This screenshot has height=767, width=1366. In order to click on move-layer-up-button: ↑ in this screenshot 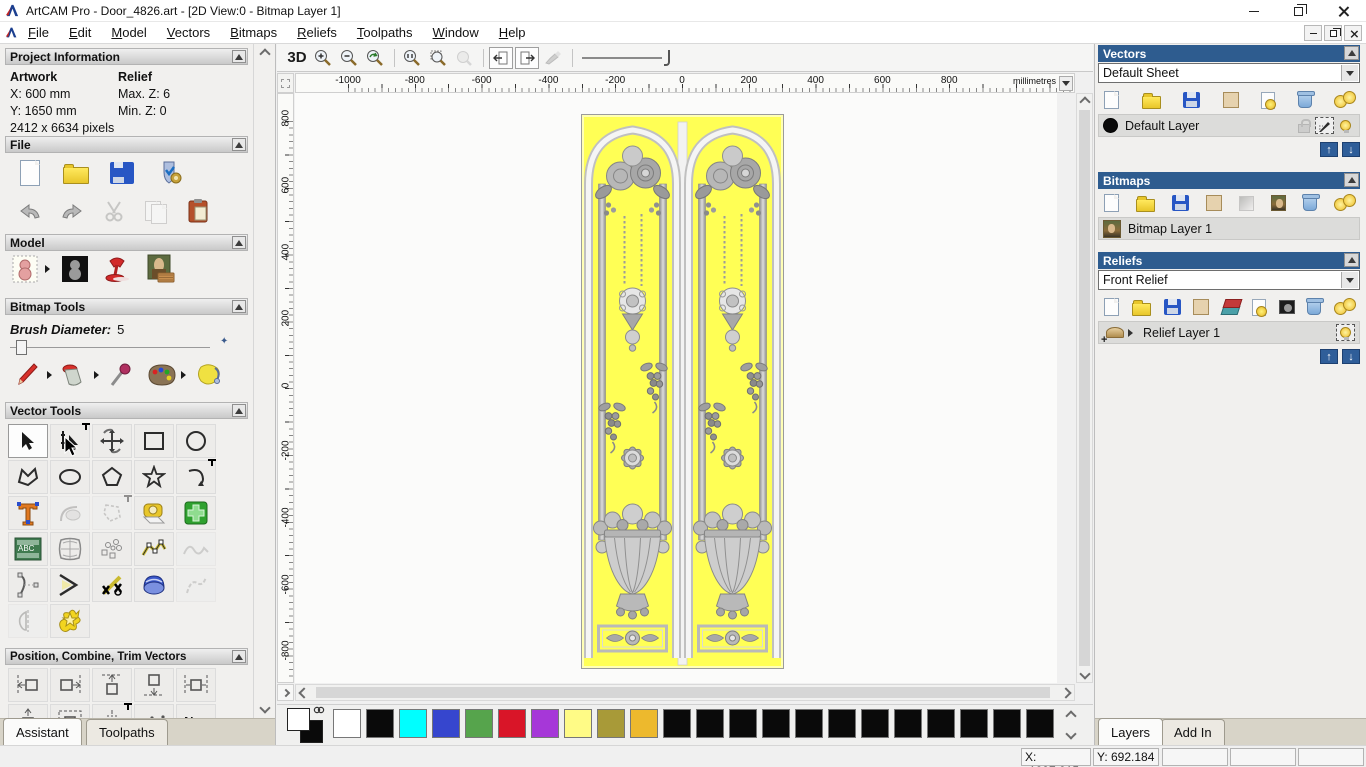, I will do `click(1329, 149)`.